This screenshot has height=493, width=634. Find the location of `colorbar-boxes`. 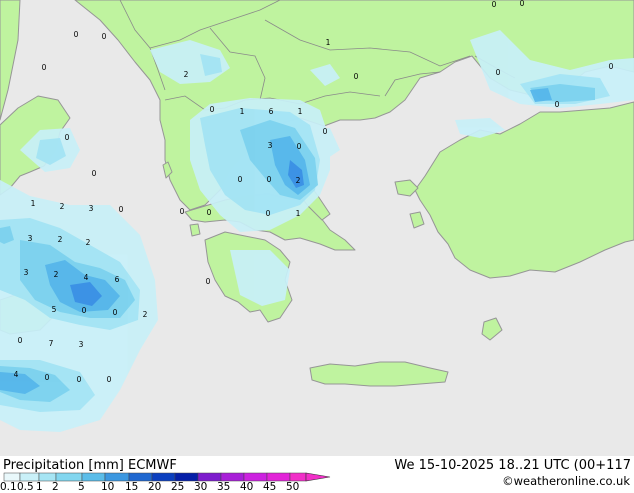

colorbar-boxes is located at coordinates (155, 477).